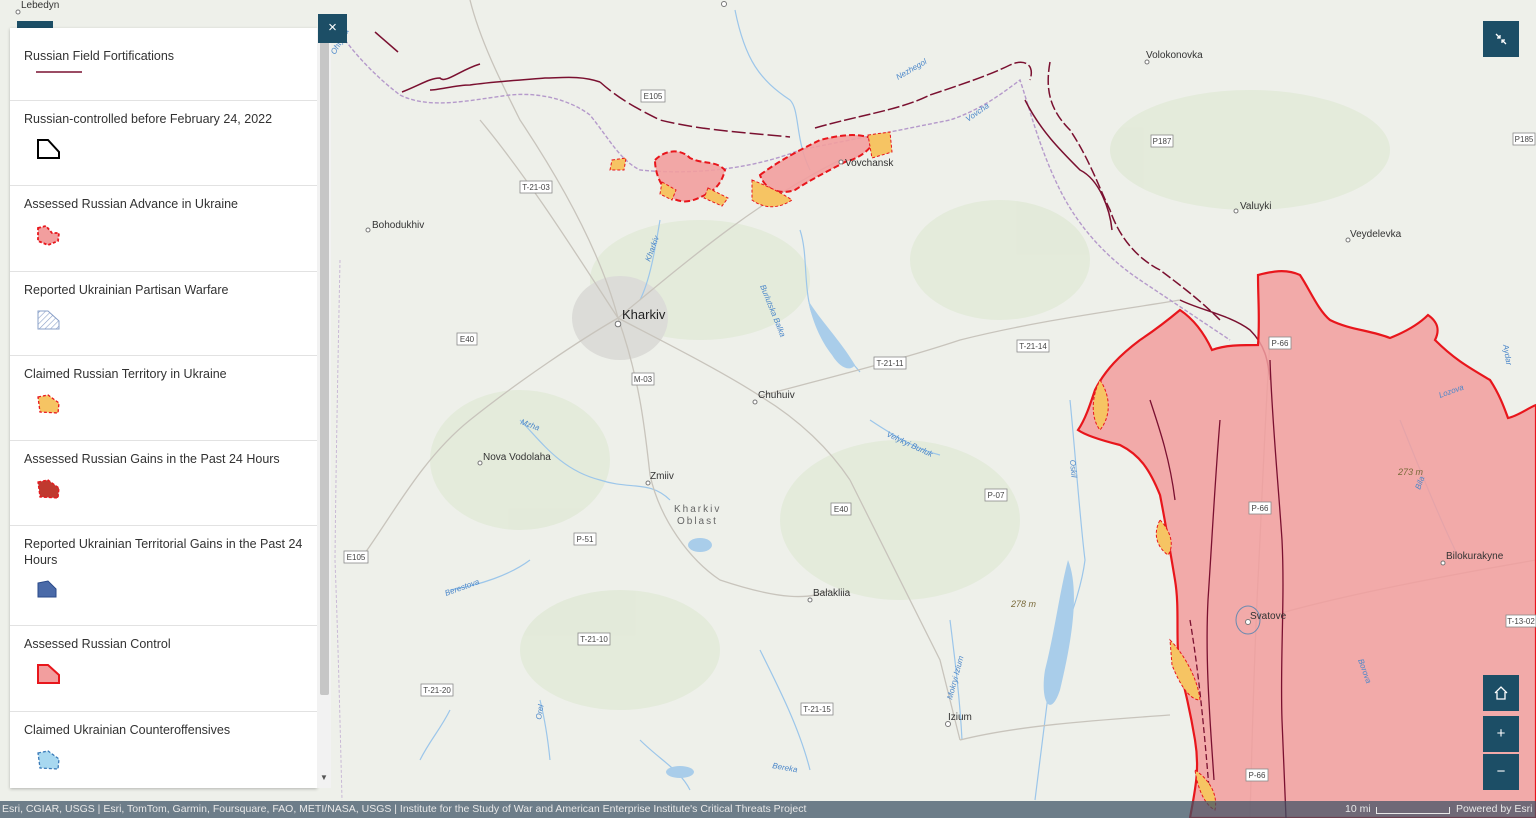  I want to click on elevation-label: 273 m, so click(1410, 472).